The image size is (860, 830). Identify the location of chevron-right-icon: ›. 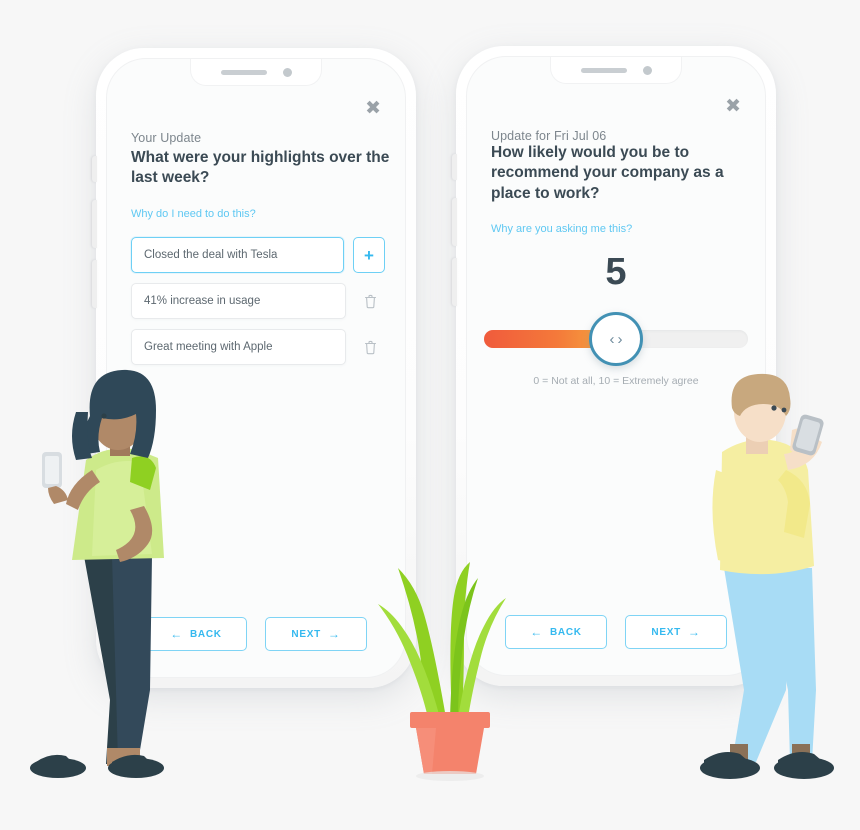
(620, 339).